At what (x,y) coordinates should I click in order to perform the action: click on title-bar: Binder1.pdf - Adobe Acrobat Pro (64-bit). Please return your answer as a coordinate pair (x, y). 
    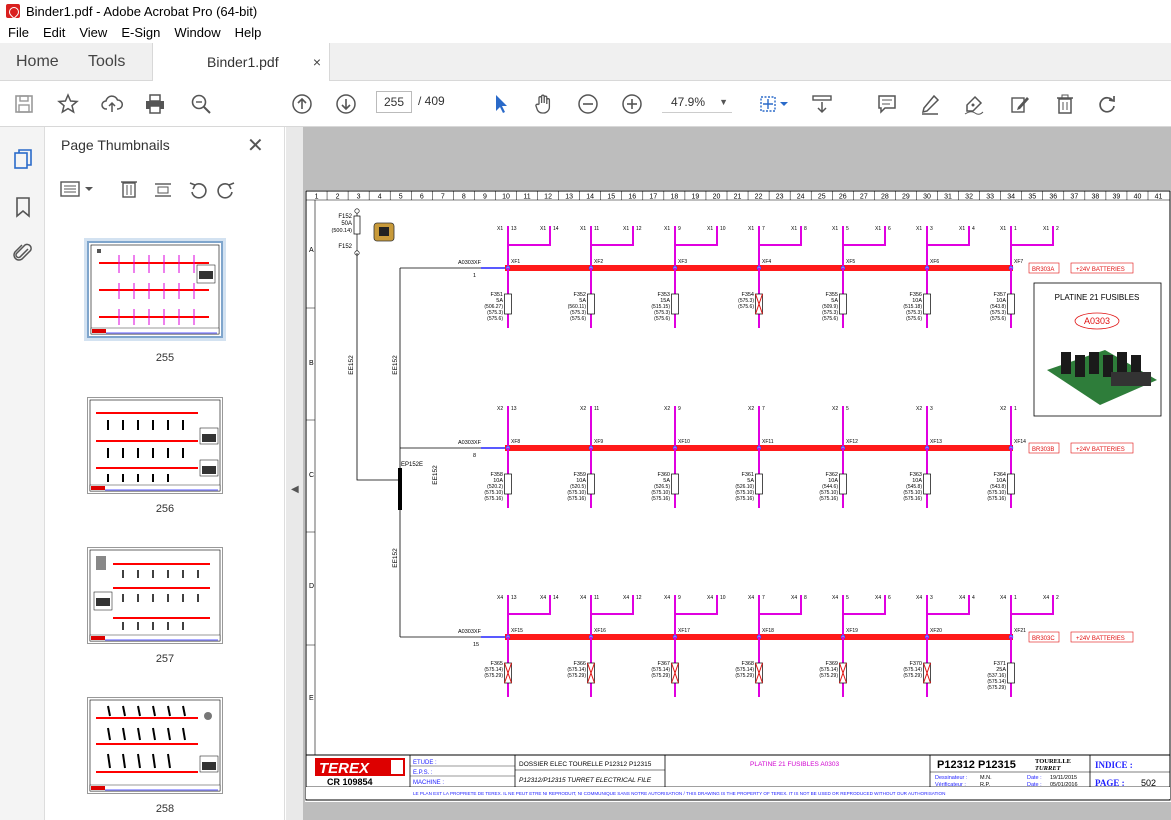
    Looking at the image, I should click on (585, 11).